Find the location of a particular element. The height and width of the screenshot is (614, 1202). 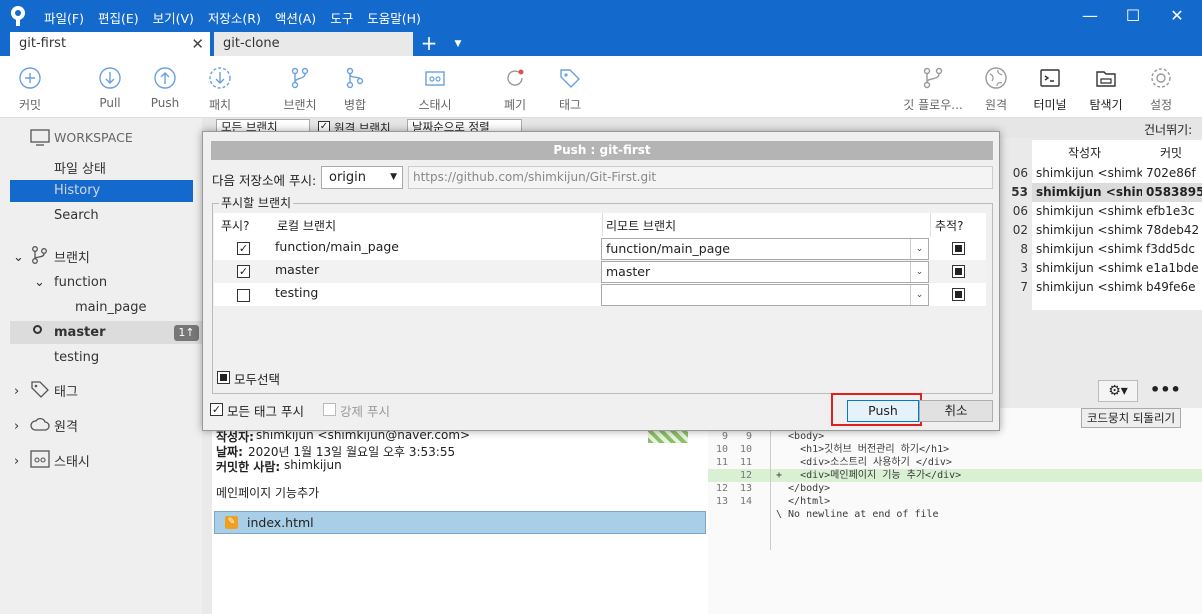

history-row: 7 shimkijun <shimki b49fe6e is located at coordinates (1111, 287).